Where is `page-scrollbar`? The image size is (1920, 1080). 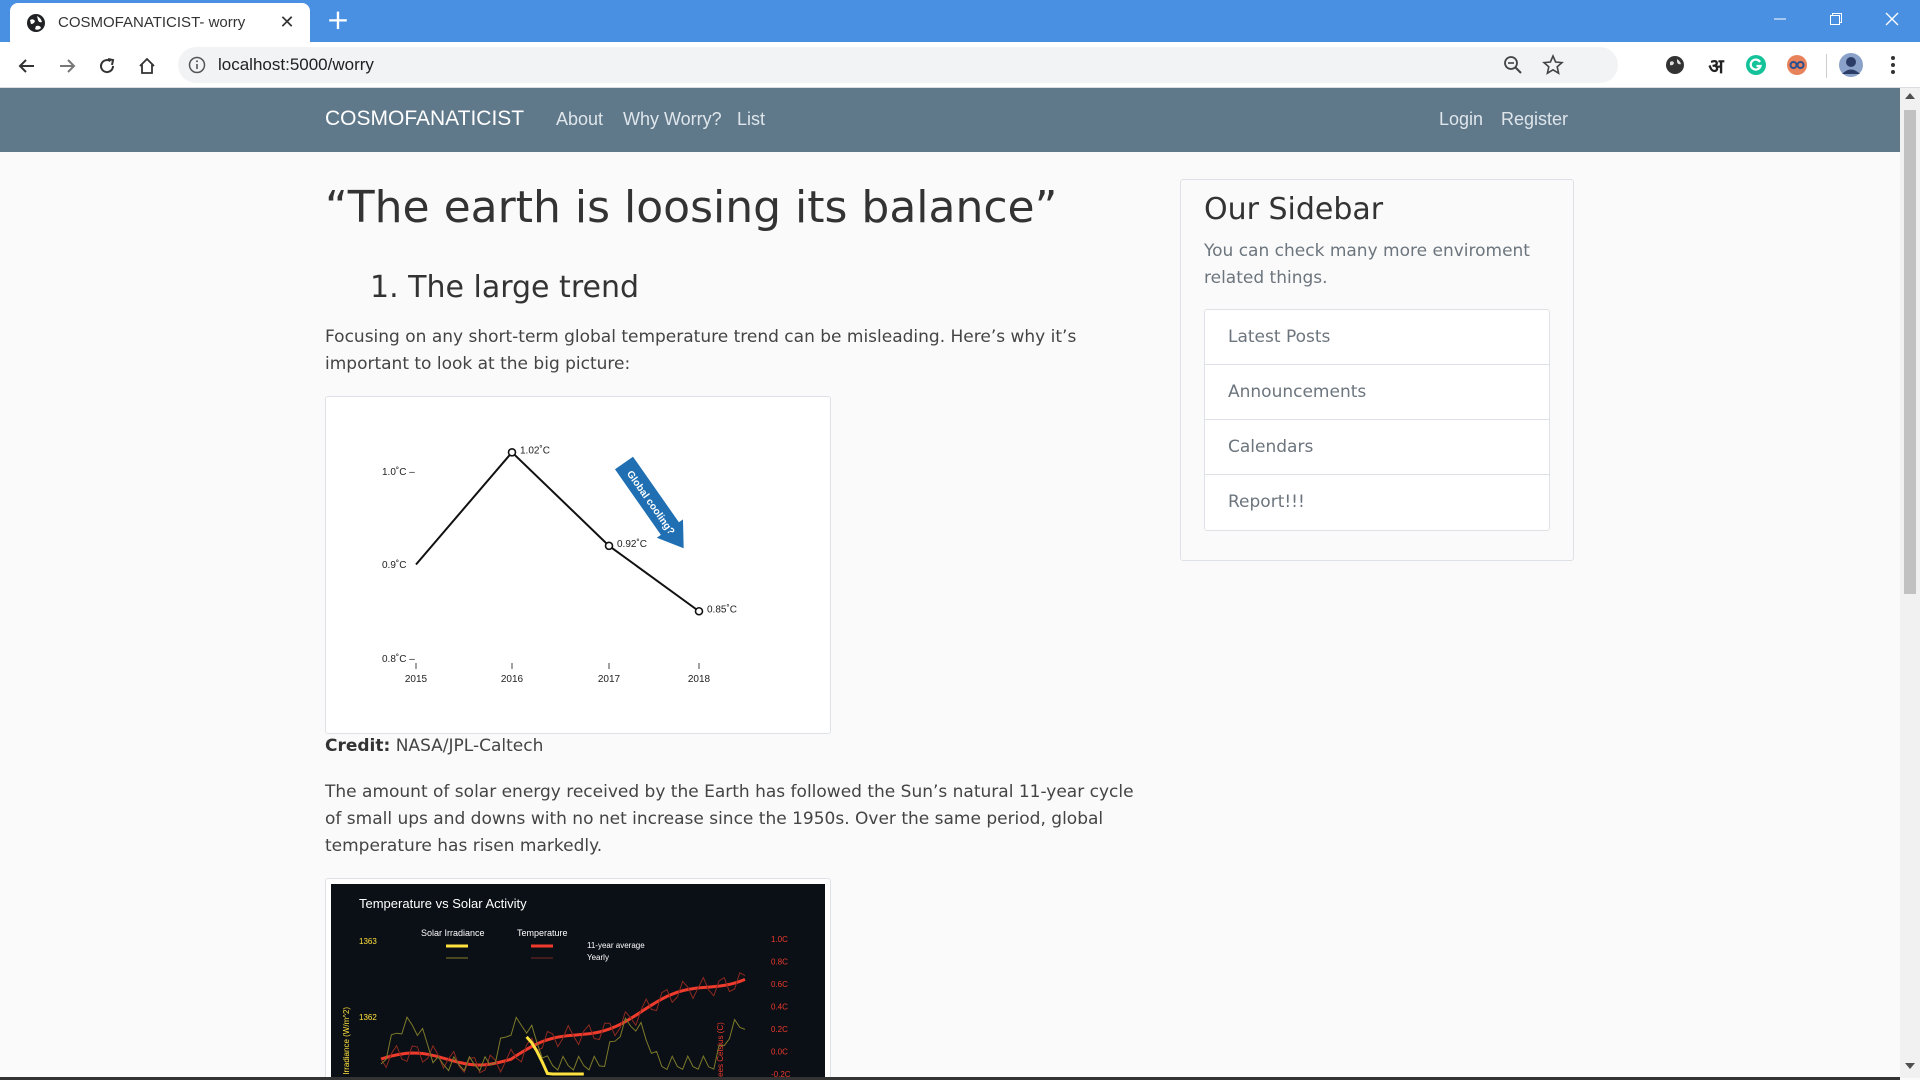
page-scrollbar is located at coordinates (1910, 583).